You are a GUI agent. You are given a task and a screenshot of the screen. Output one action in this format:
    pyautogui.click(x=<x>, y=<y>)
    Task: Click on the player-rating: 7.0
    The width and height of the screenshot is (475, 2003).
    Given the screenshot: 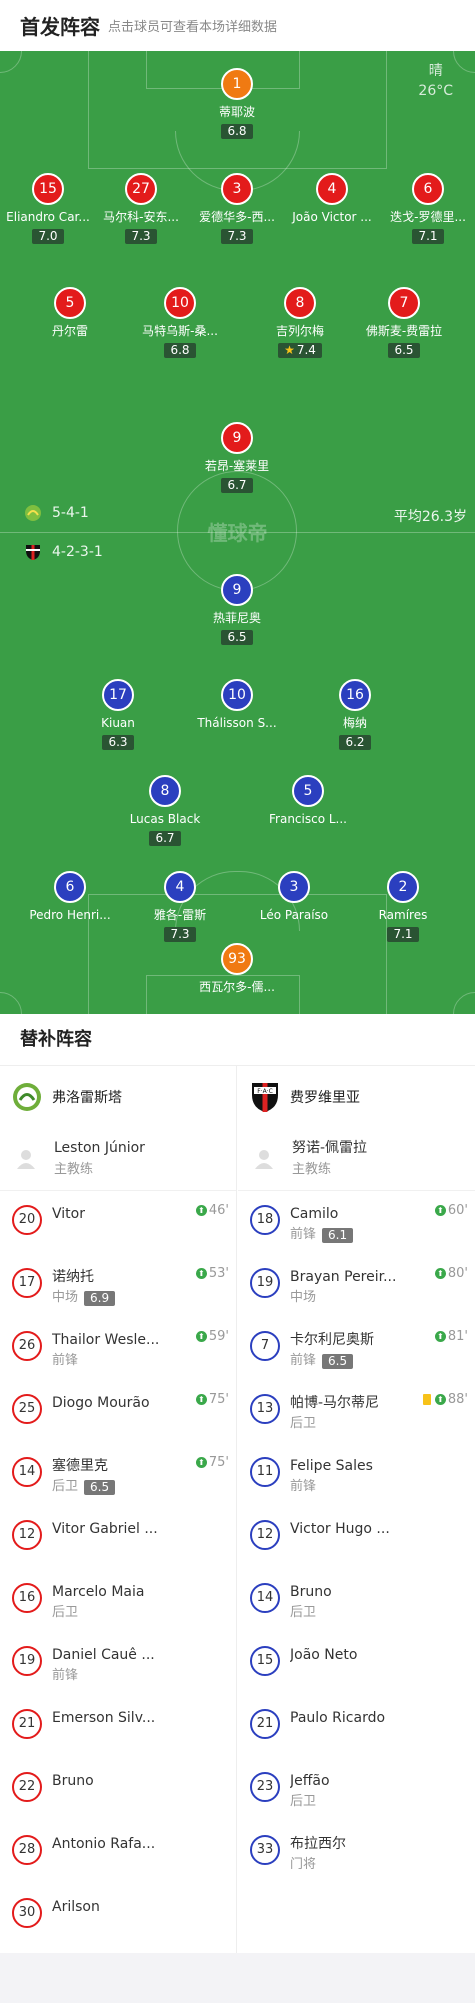 What is the action you would take?
    pyautogui.click(x=48, y=236)
    